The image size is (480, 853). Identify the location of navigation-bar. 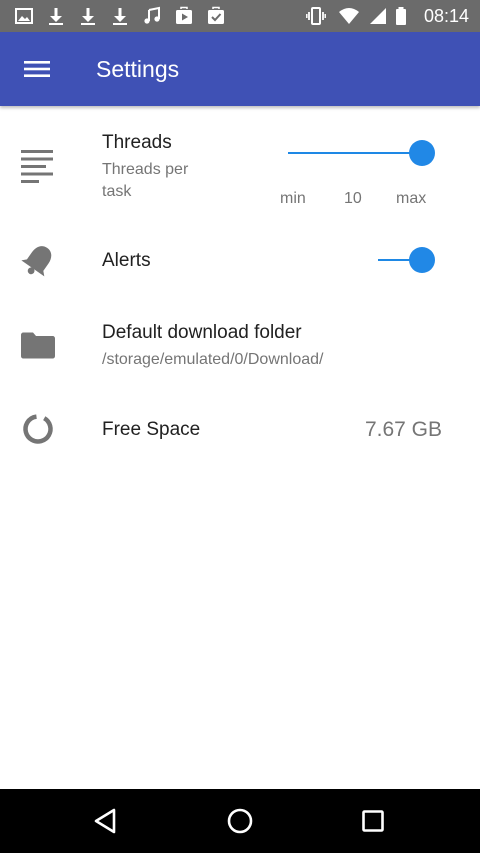
(240, 821).